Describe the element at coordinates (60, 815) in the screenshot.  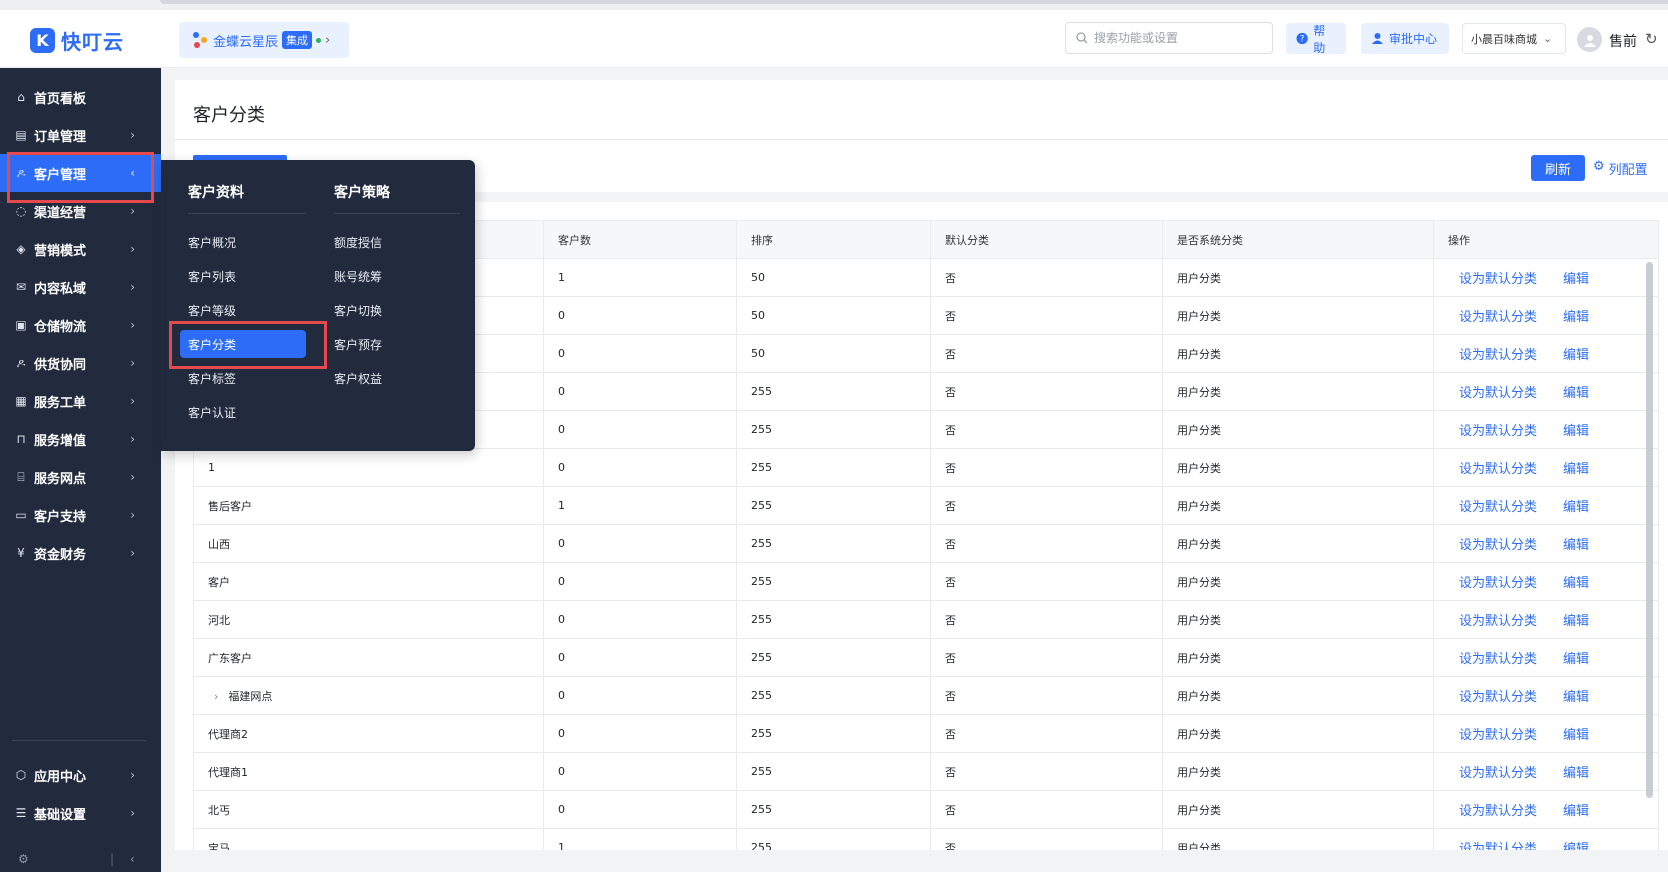
I see `sidebar-item-label: 基础设置` at that location.